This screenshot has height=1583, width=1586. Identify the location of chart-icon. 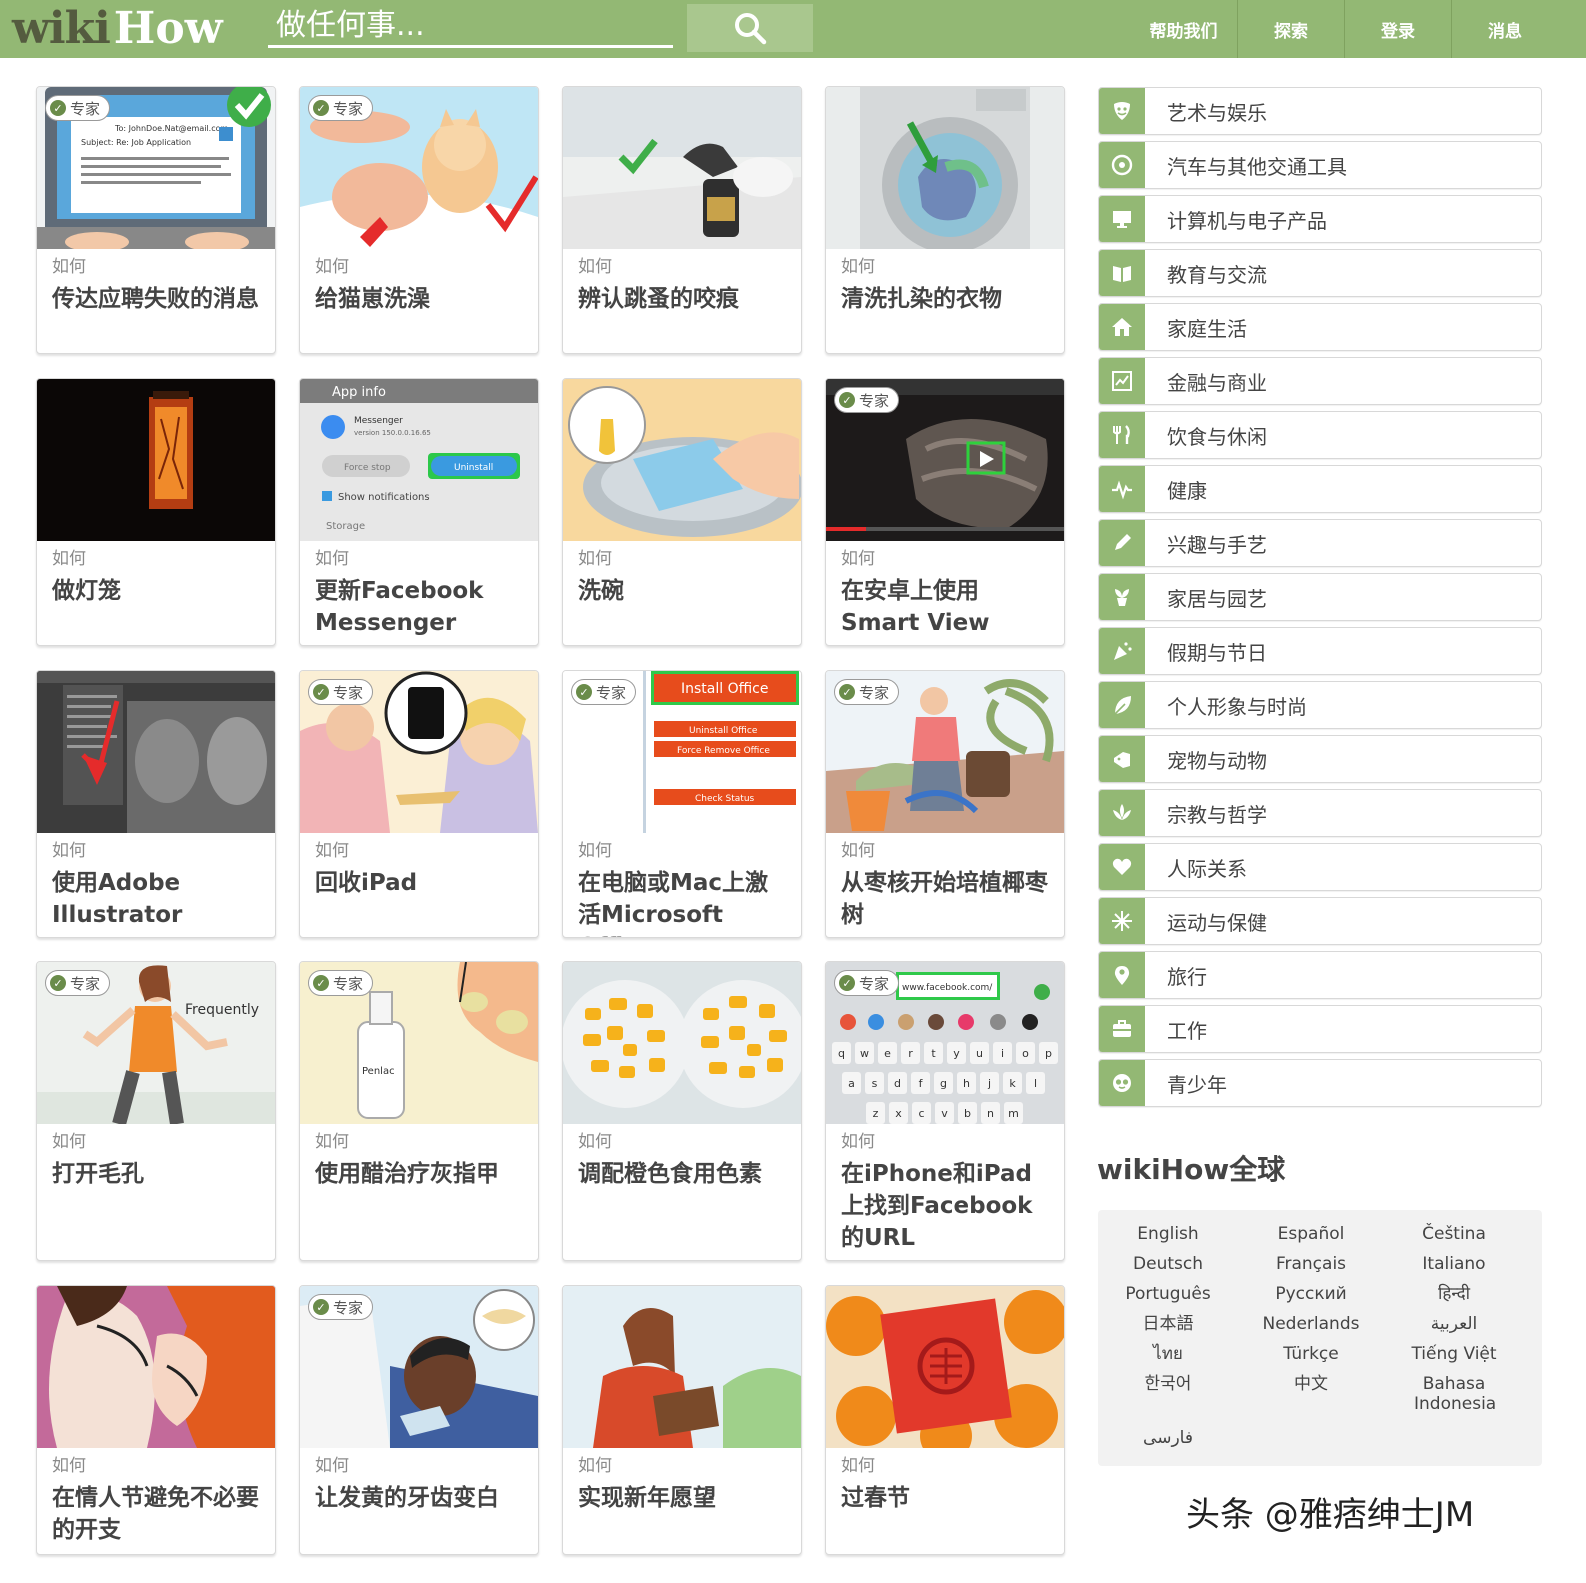
(1122, 381).